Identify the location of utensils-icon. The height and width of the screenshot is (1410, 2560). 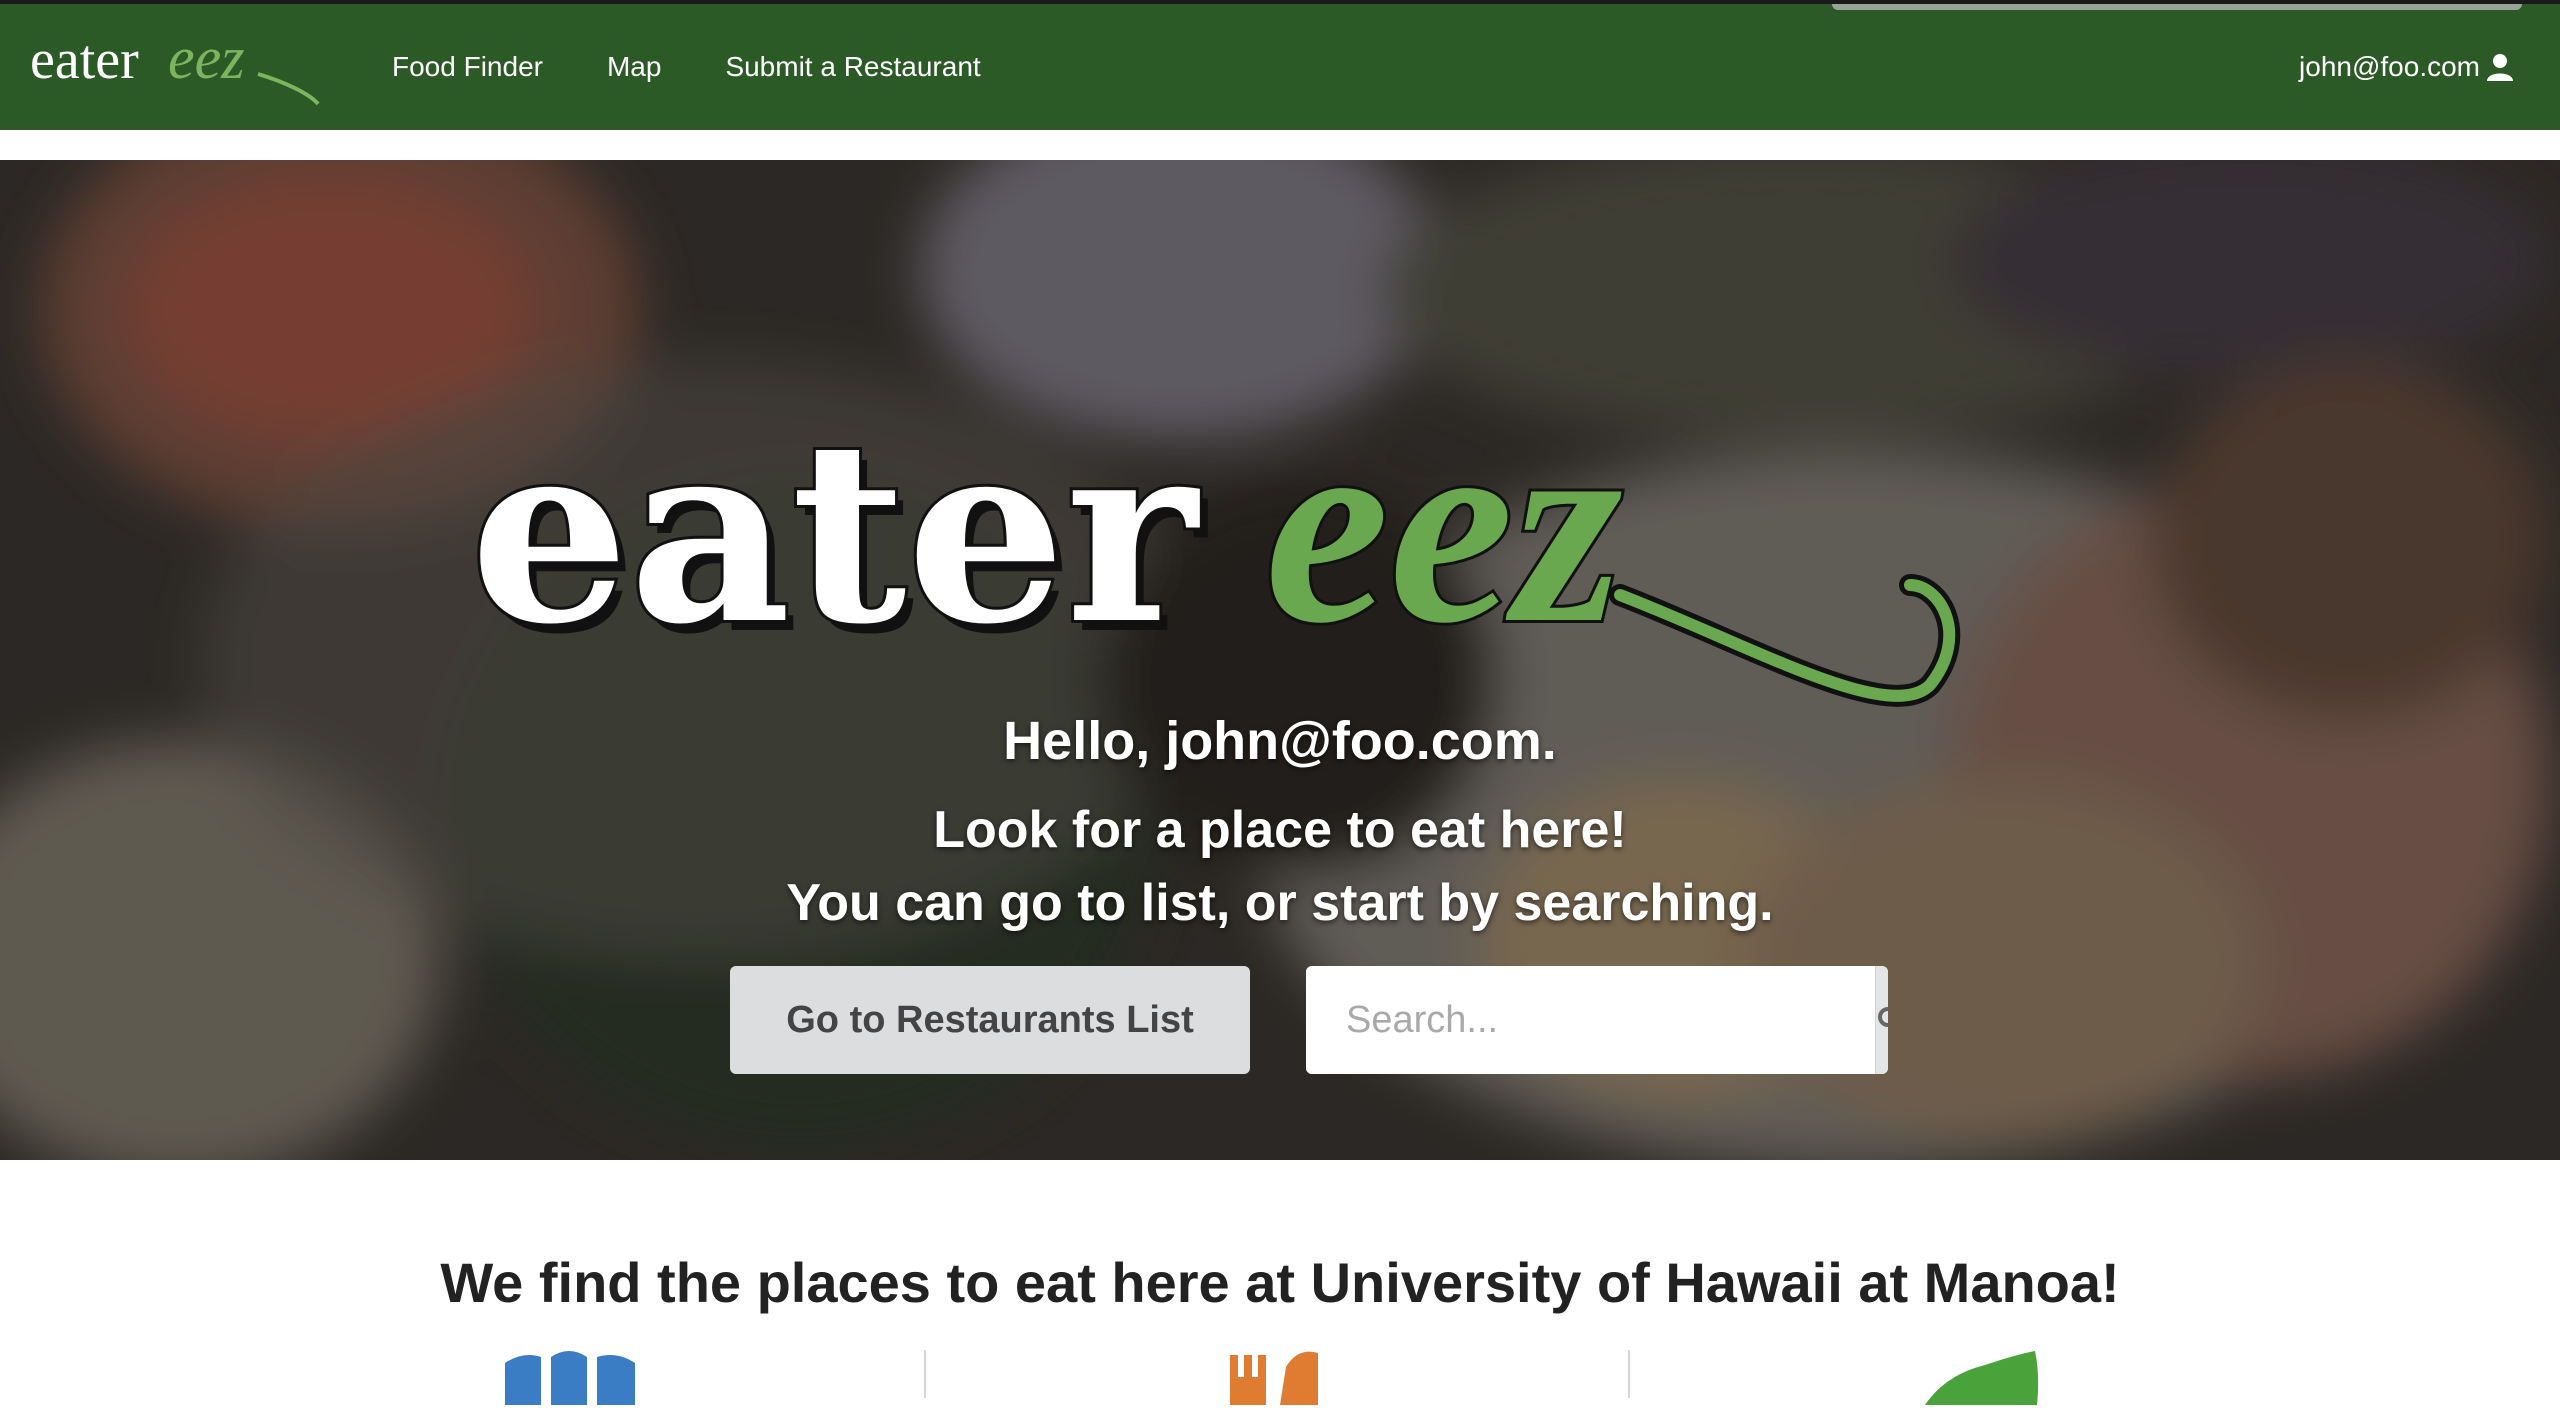
(1274, 1378).